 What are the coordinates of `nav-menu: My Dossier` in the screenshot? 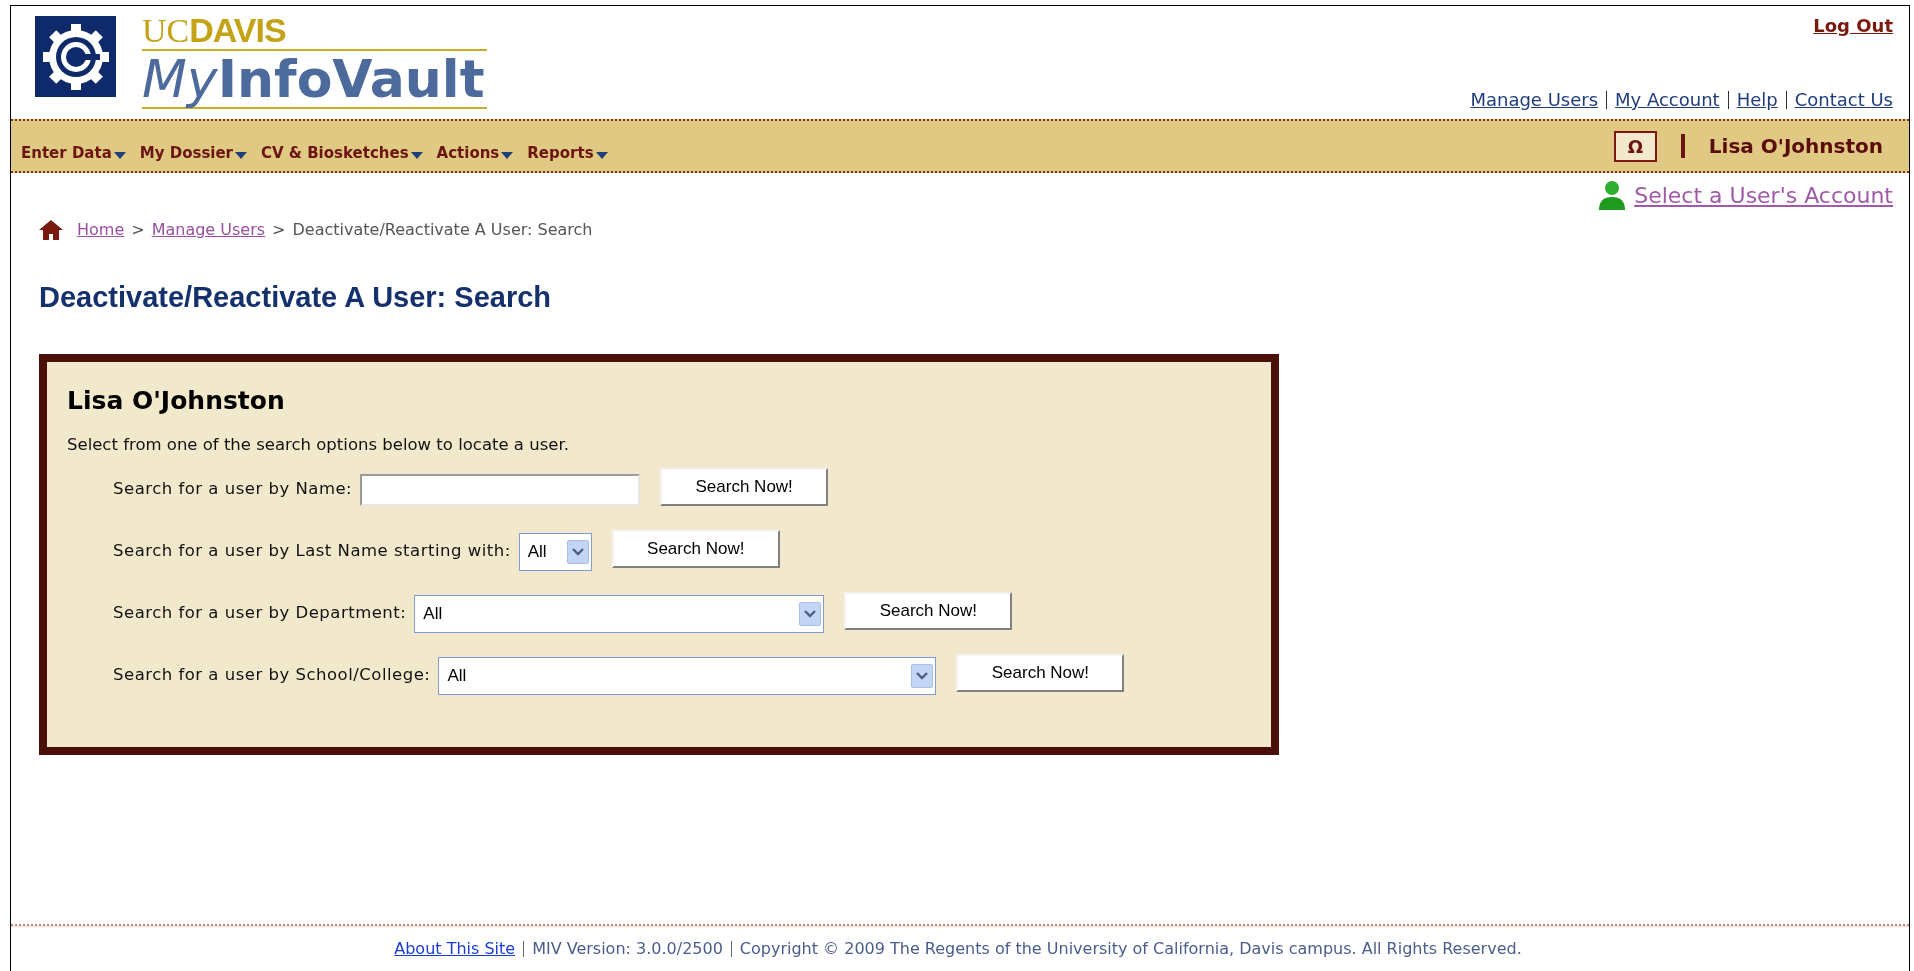 It's located at (193, 153).